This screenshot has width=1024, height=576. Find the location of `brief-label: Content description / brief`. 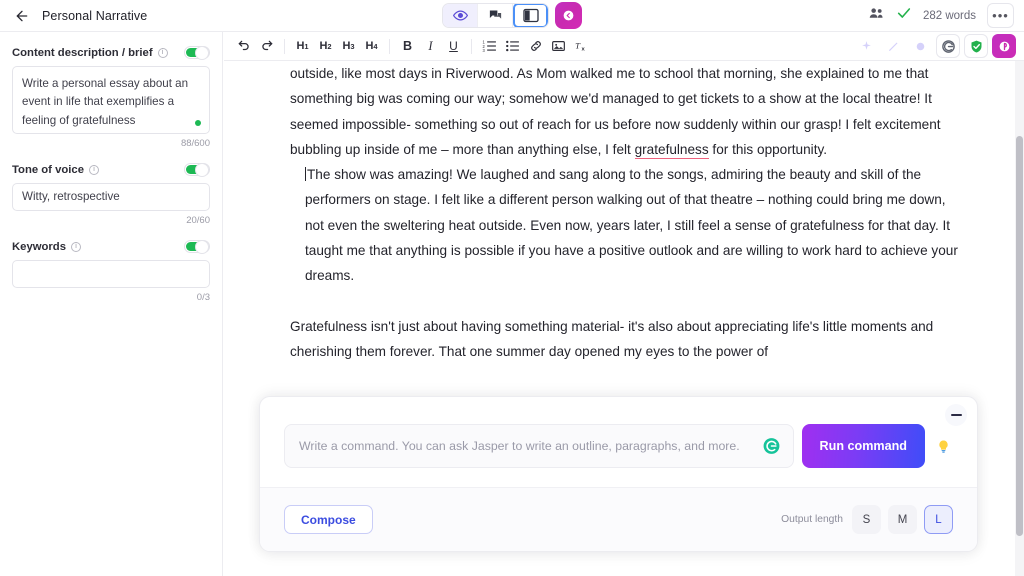

brief-label: Content description / brief is located at coordinates (82, 52).